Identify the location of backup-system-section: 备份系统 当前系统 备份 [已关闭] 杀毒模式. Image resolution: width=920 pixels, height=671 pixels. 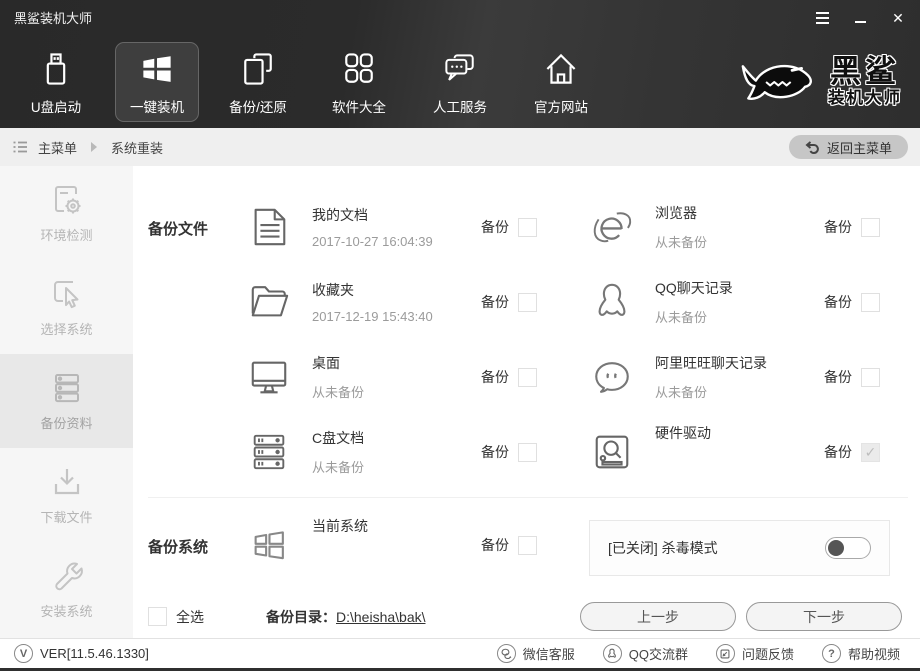
(528, 547).